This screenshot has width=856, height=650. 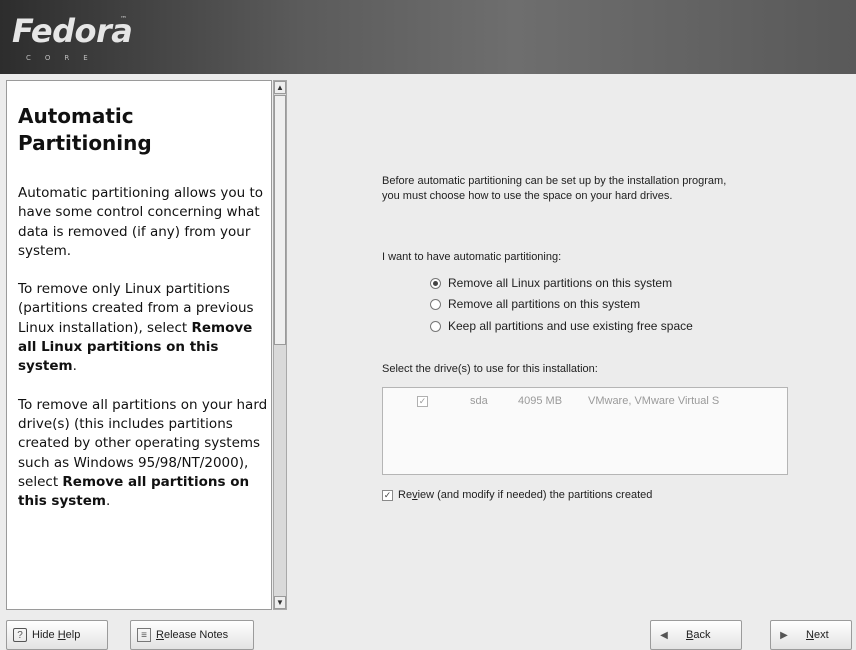 I want to click on radio-button-selected, so click(x=435, y=283).